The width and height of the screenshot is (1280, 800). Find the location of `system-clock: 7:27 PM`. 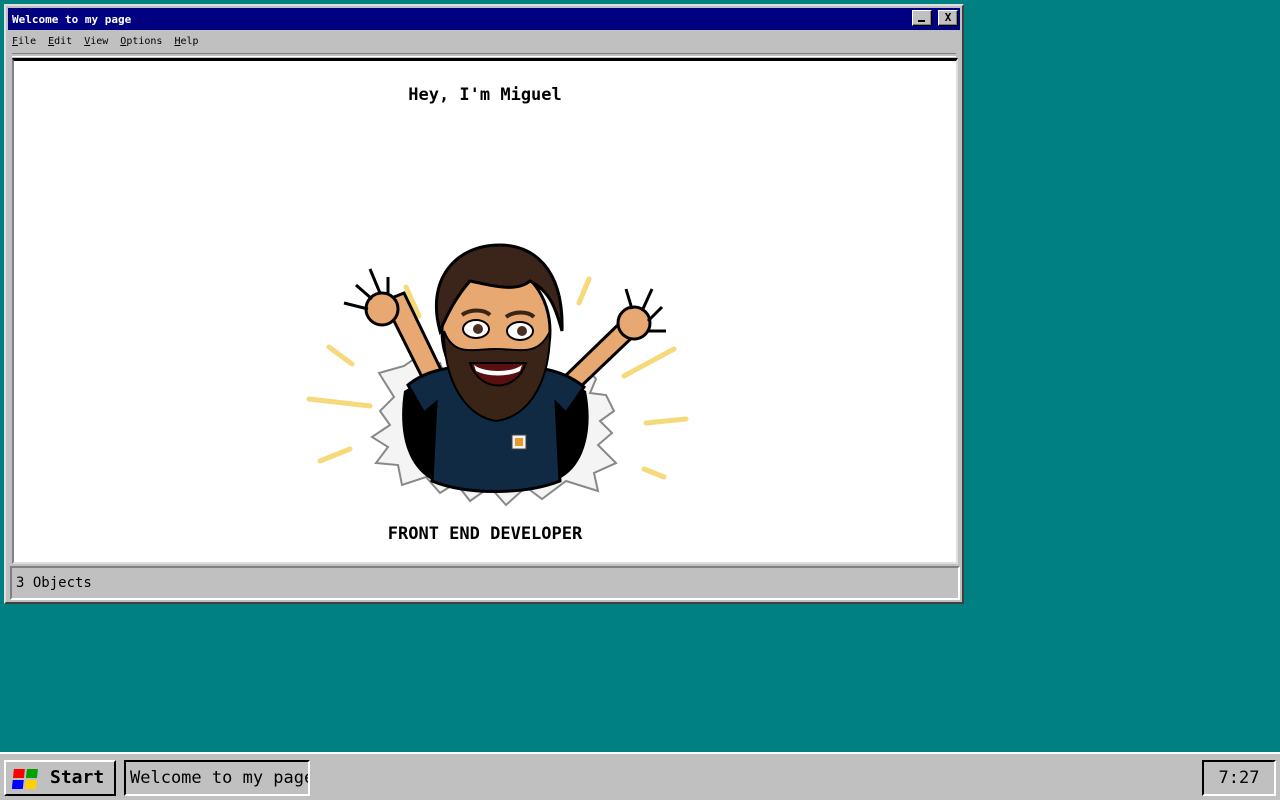

system-clock: 7:27 PM is located at coordinates (1239, 778).